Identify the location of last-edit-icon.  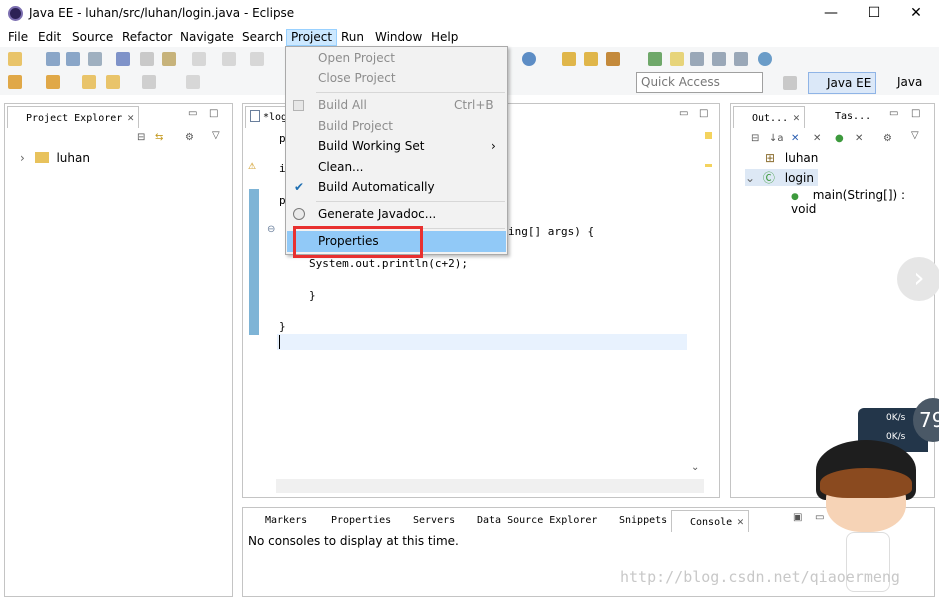
(89, 82).